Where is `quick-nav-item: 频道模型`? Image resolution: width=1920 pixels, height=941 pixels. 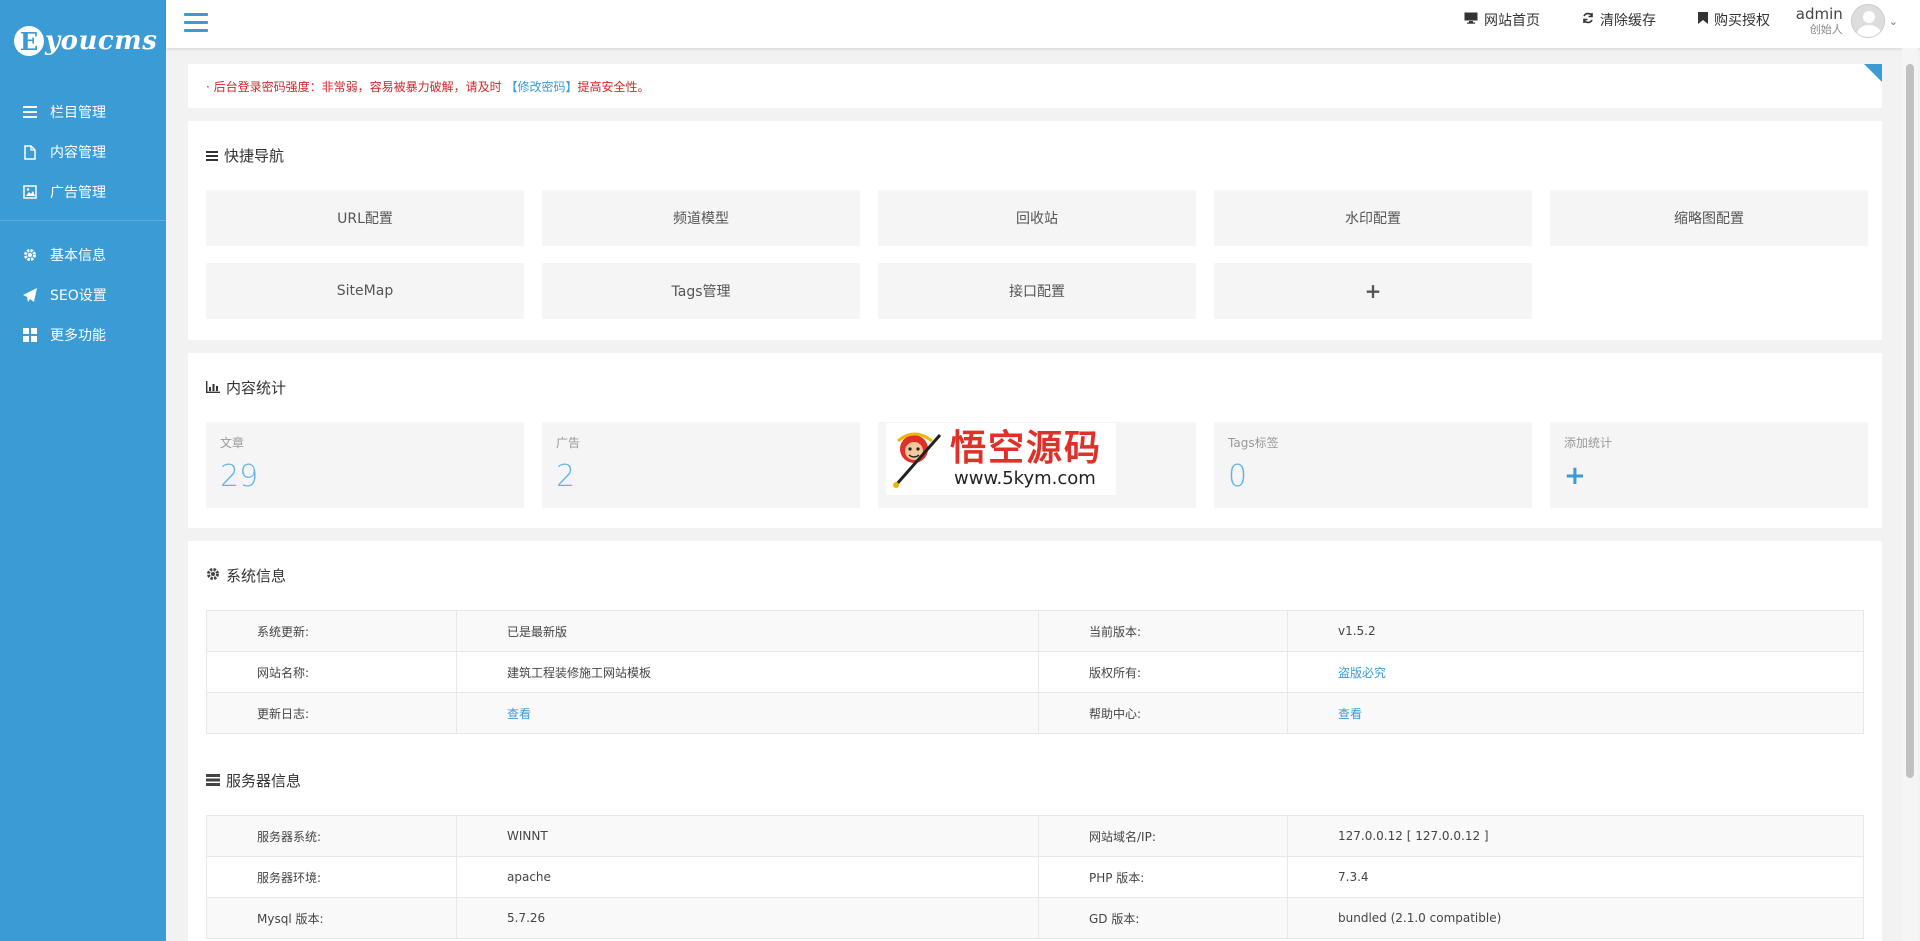 quick-nav-item: 频道模型 is located at coordinates (701, 218).